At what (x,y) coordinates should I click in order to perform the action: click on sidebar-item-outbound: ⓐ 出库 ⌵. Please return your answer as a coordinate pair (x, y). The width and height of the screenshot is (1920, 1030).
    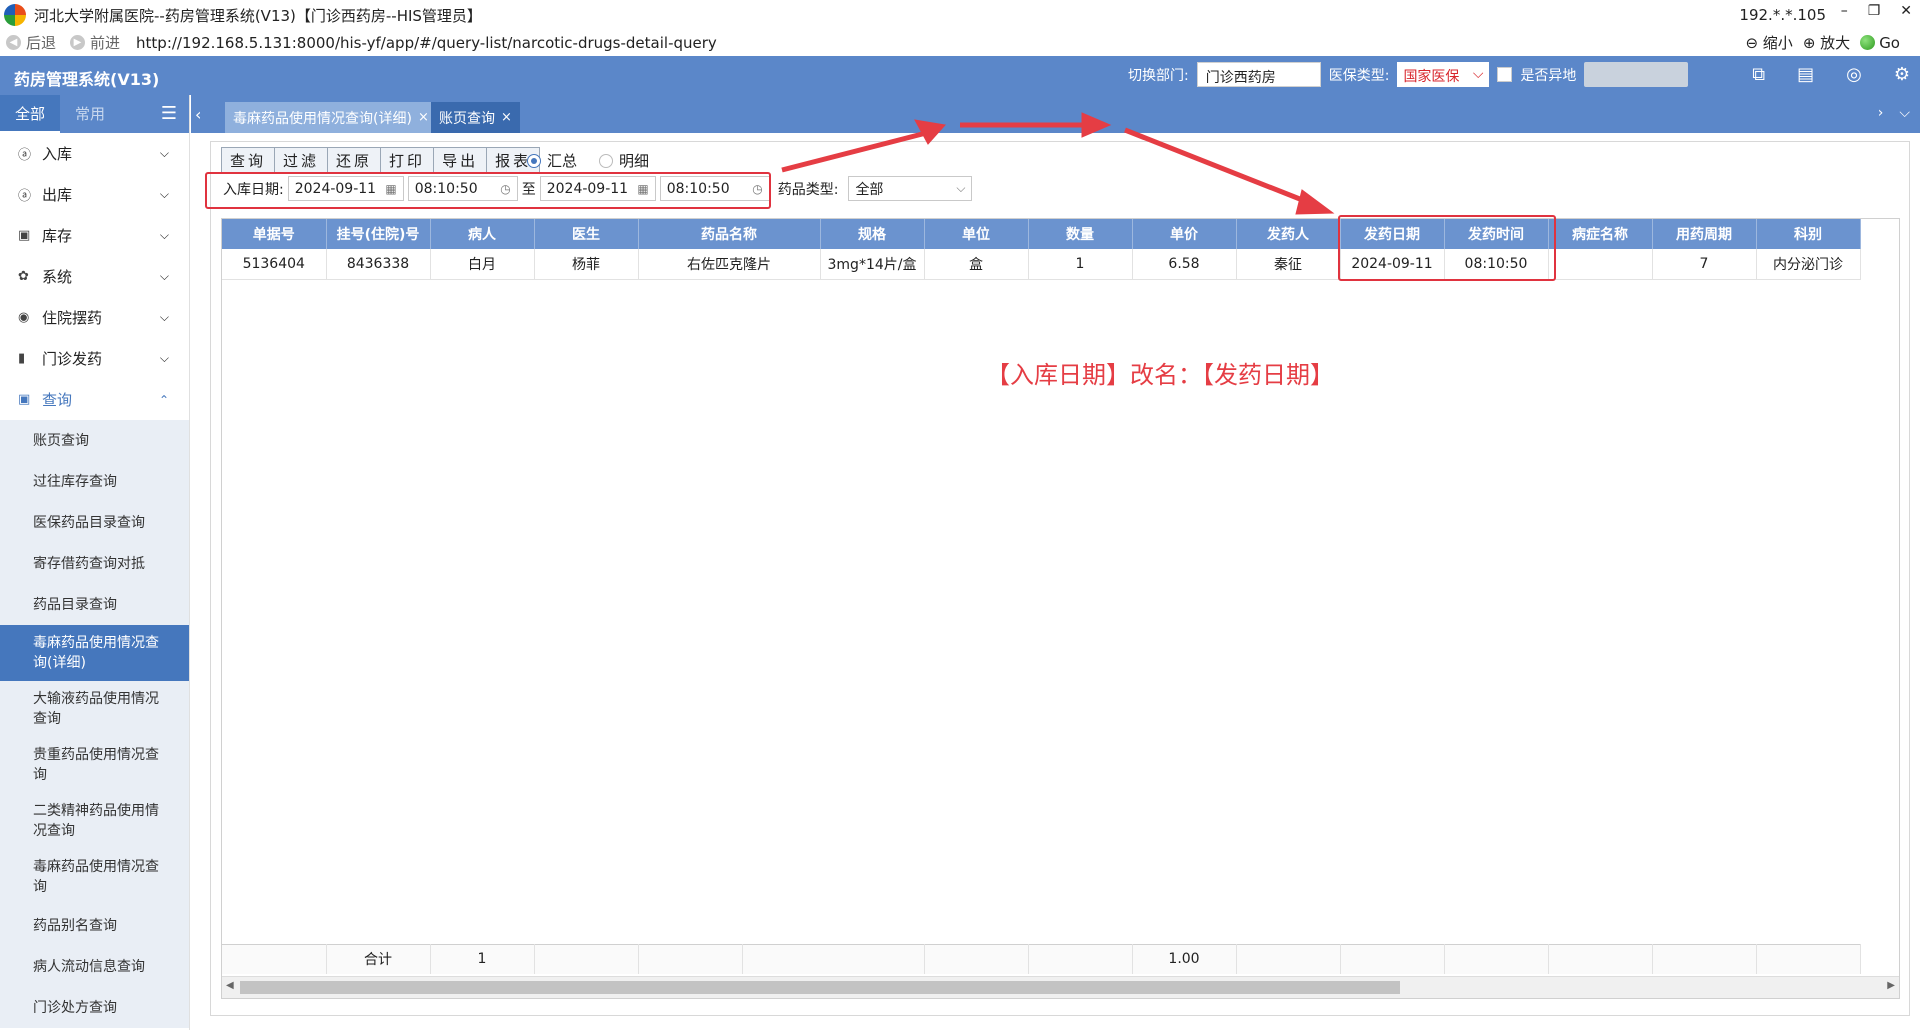
    Looking at the image, I should click on (94, 194).